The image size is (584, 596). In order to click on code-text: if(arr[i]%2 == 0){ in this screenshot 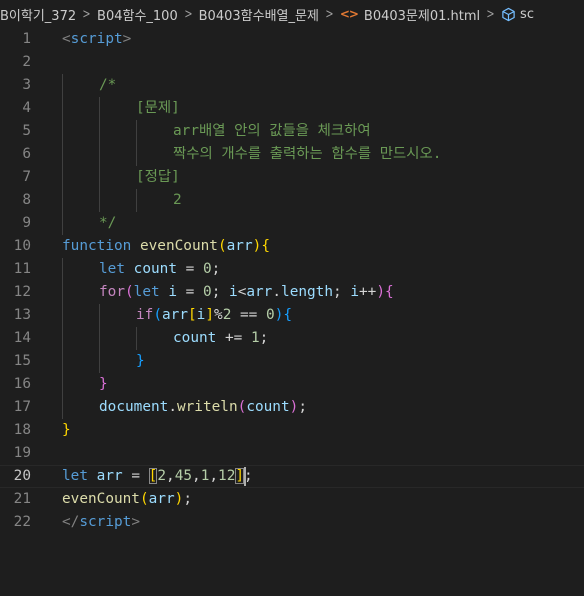, I will do `click(214, 315)`.